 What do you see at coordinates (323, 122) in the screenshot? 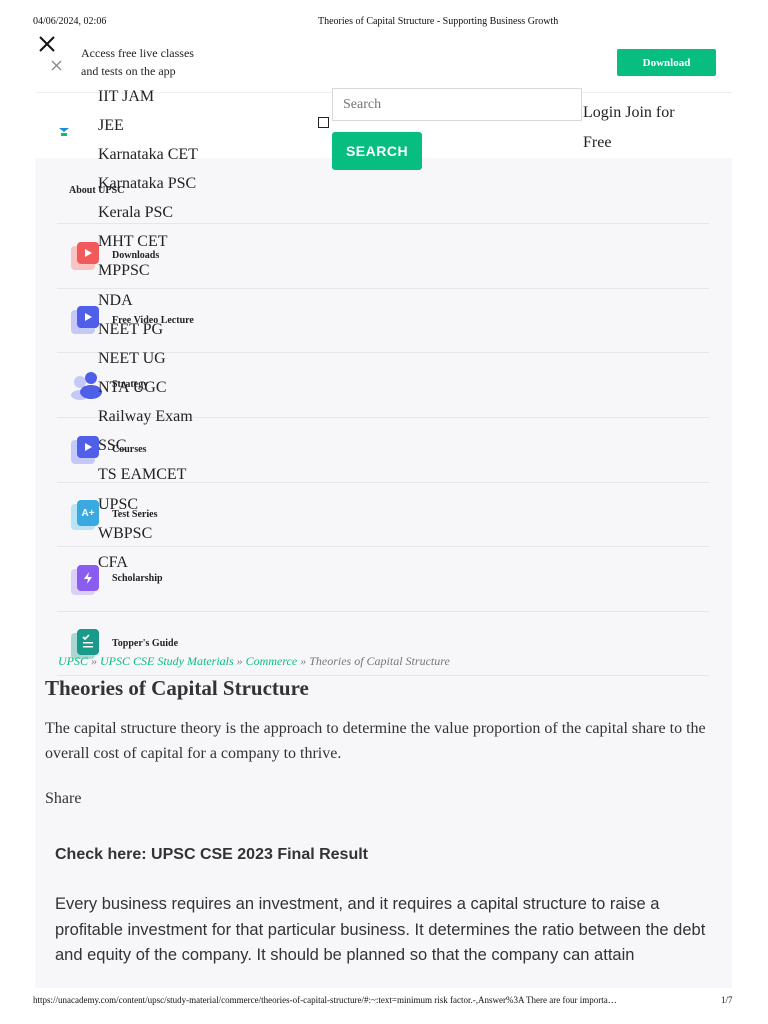
I see `search-checkbox` at bounding box center [323, 122].